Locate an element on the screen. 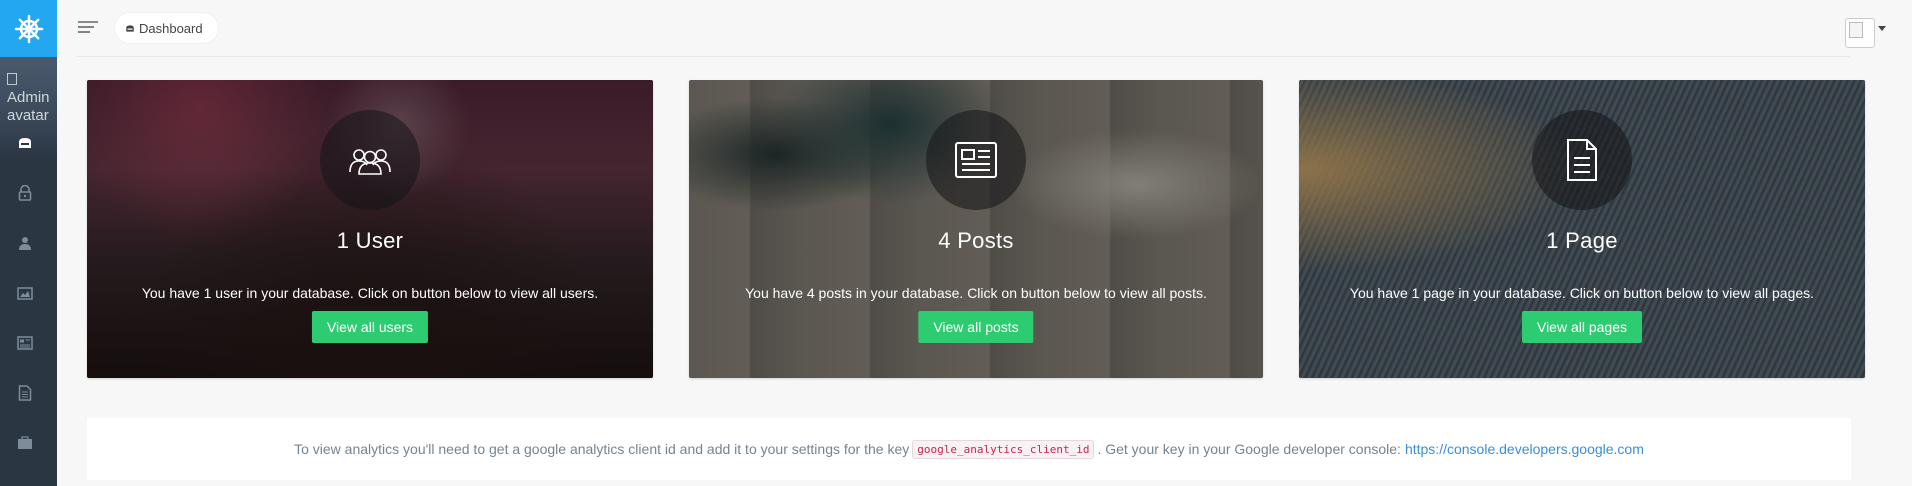  profile-avatar is located at coordinates (1860, 33).